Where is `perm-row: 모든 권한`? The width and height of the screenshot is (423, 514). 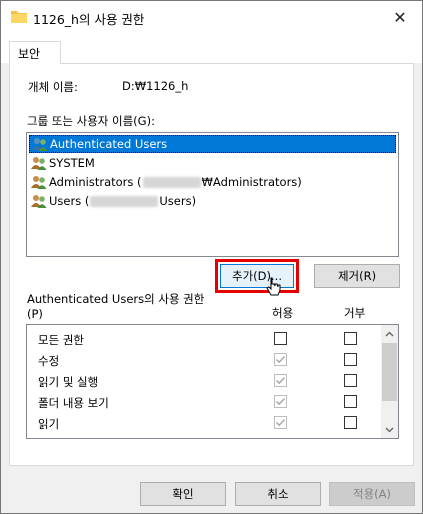 perm-row: 모든 권한 is located at coordinates (204, 339).